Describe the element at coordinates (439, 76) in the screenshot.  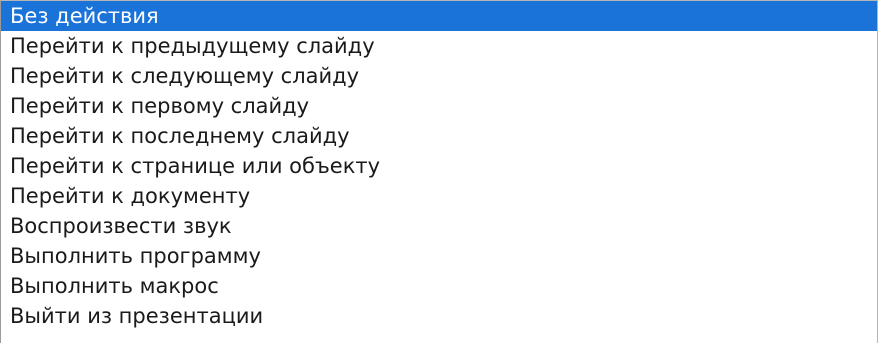
I see `list-item-next-slide: Перейти к следующему слайду` at that location.